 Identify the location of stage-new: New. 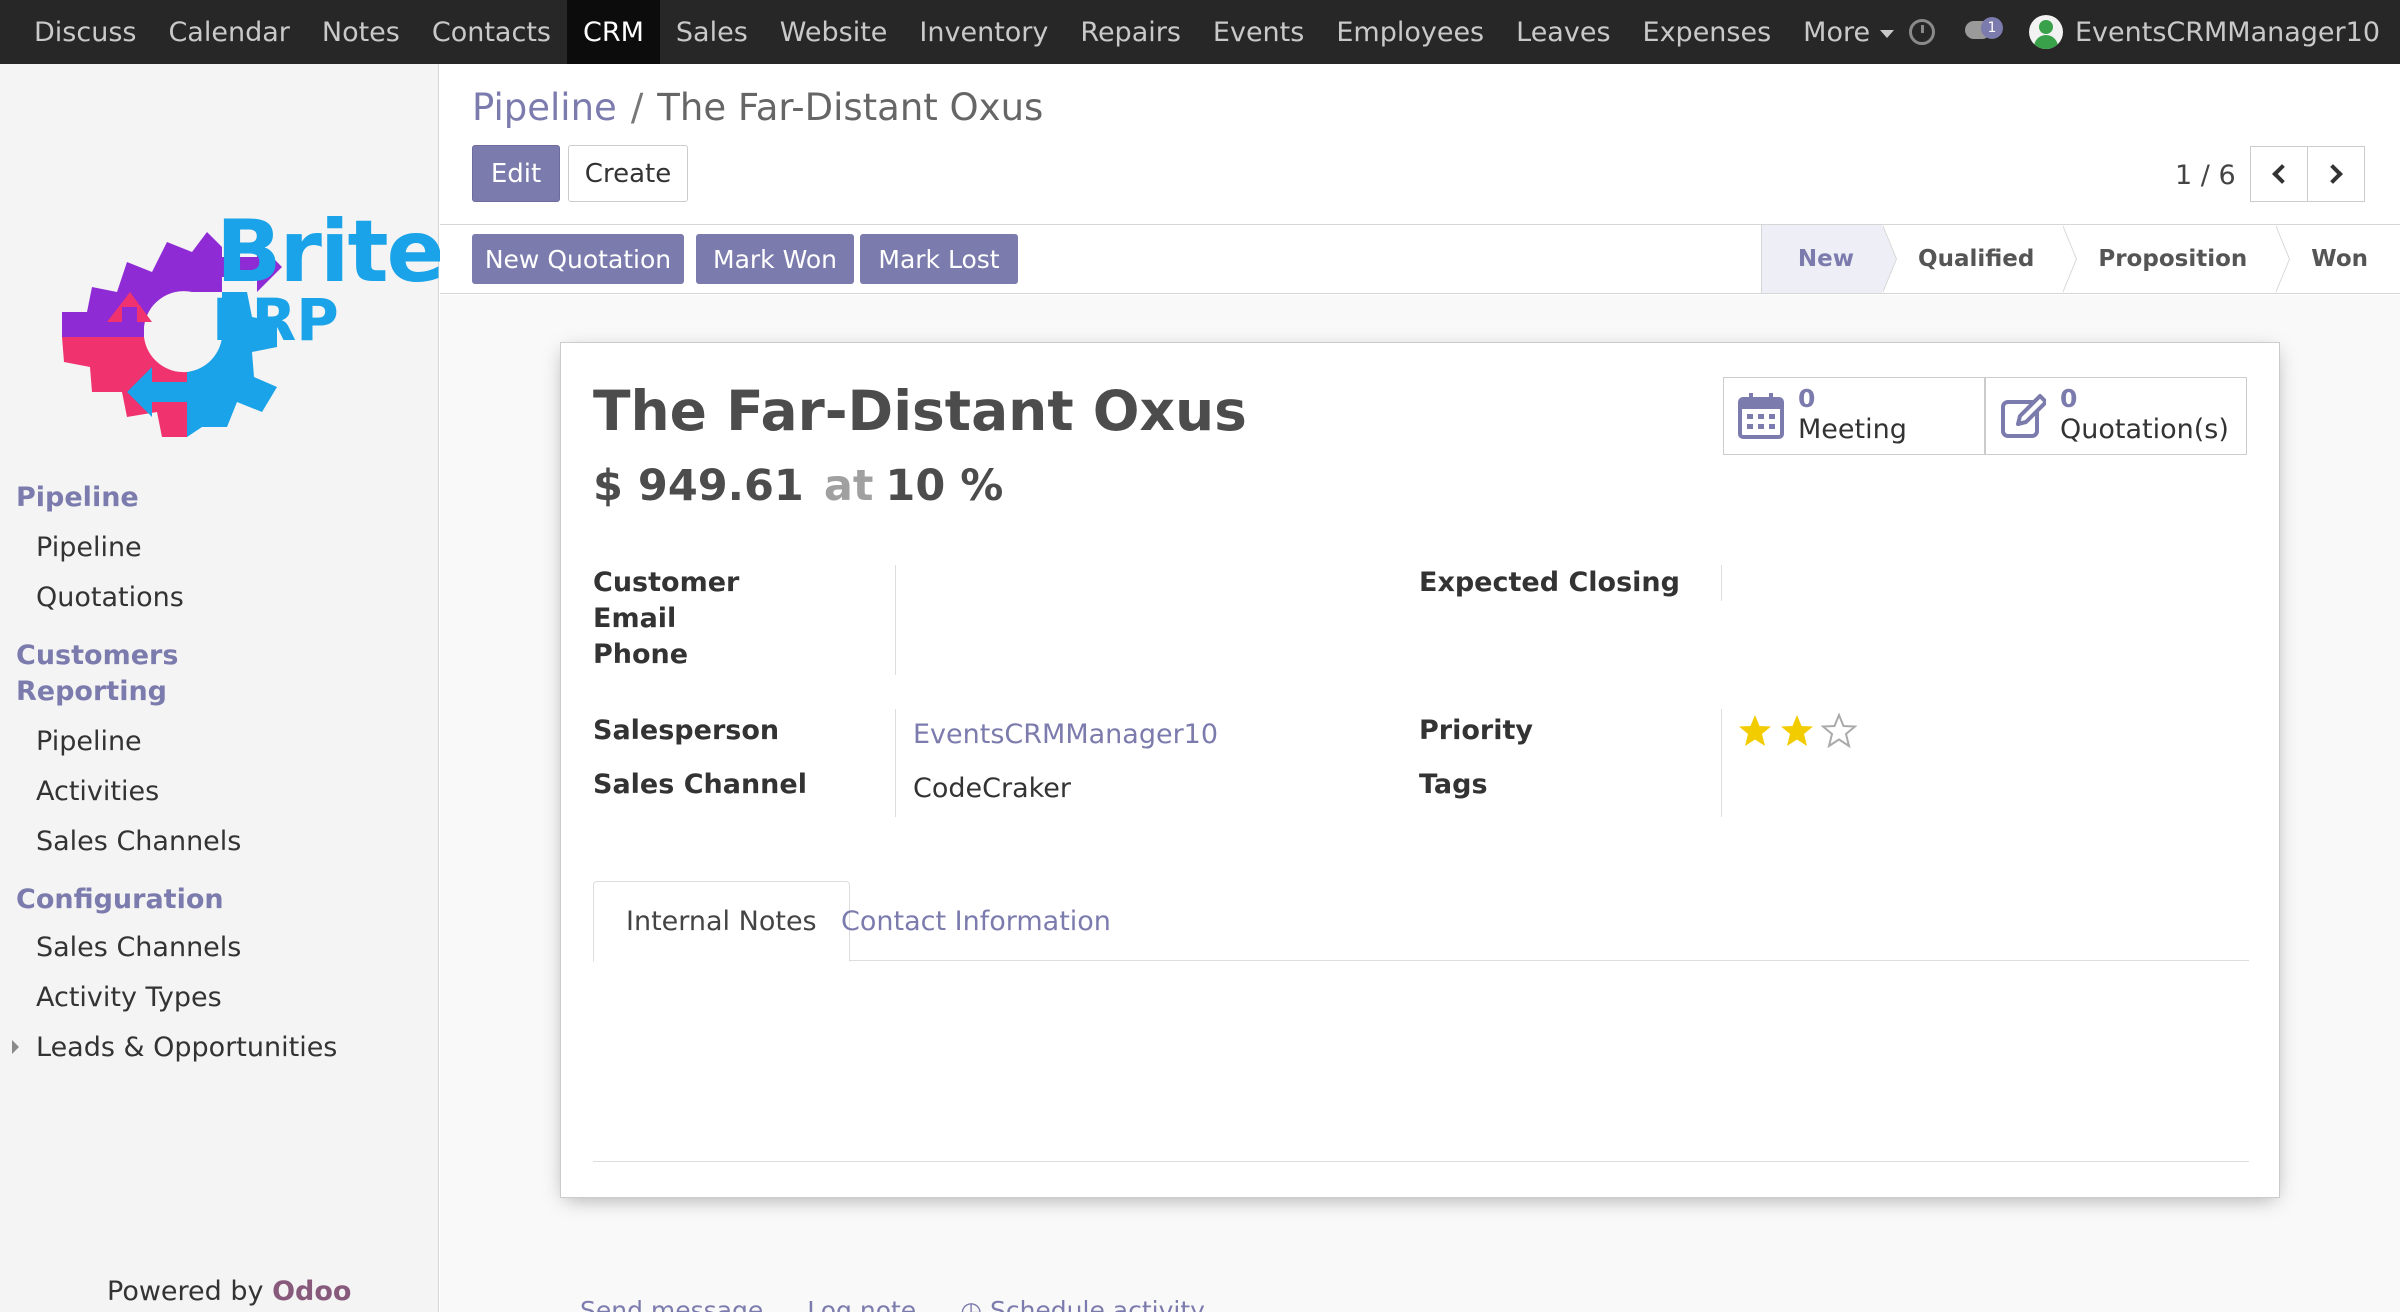
(1829, 259).